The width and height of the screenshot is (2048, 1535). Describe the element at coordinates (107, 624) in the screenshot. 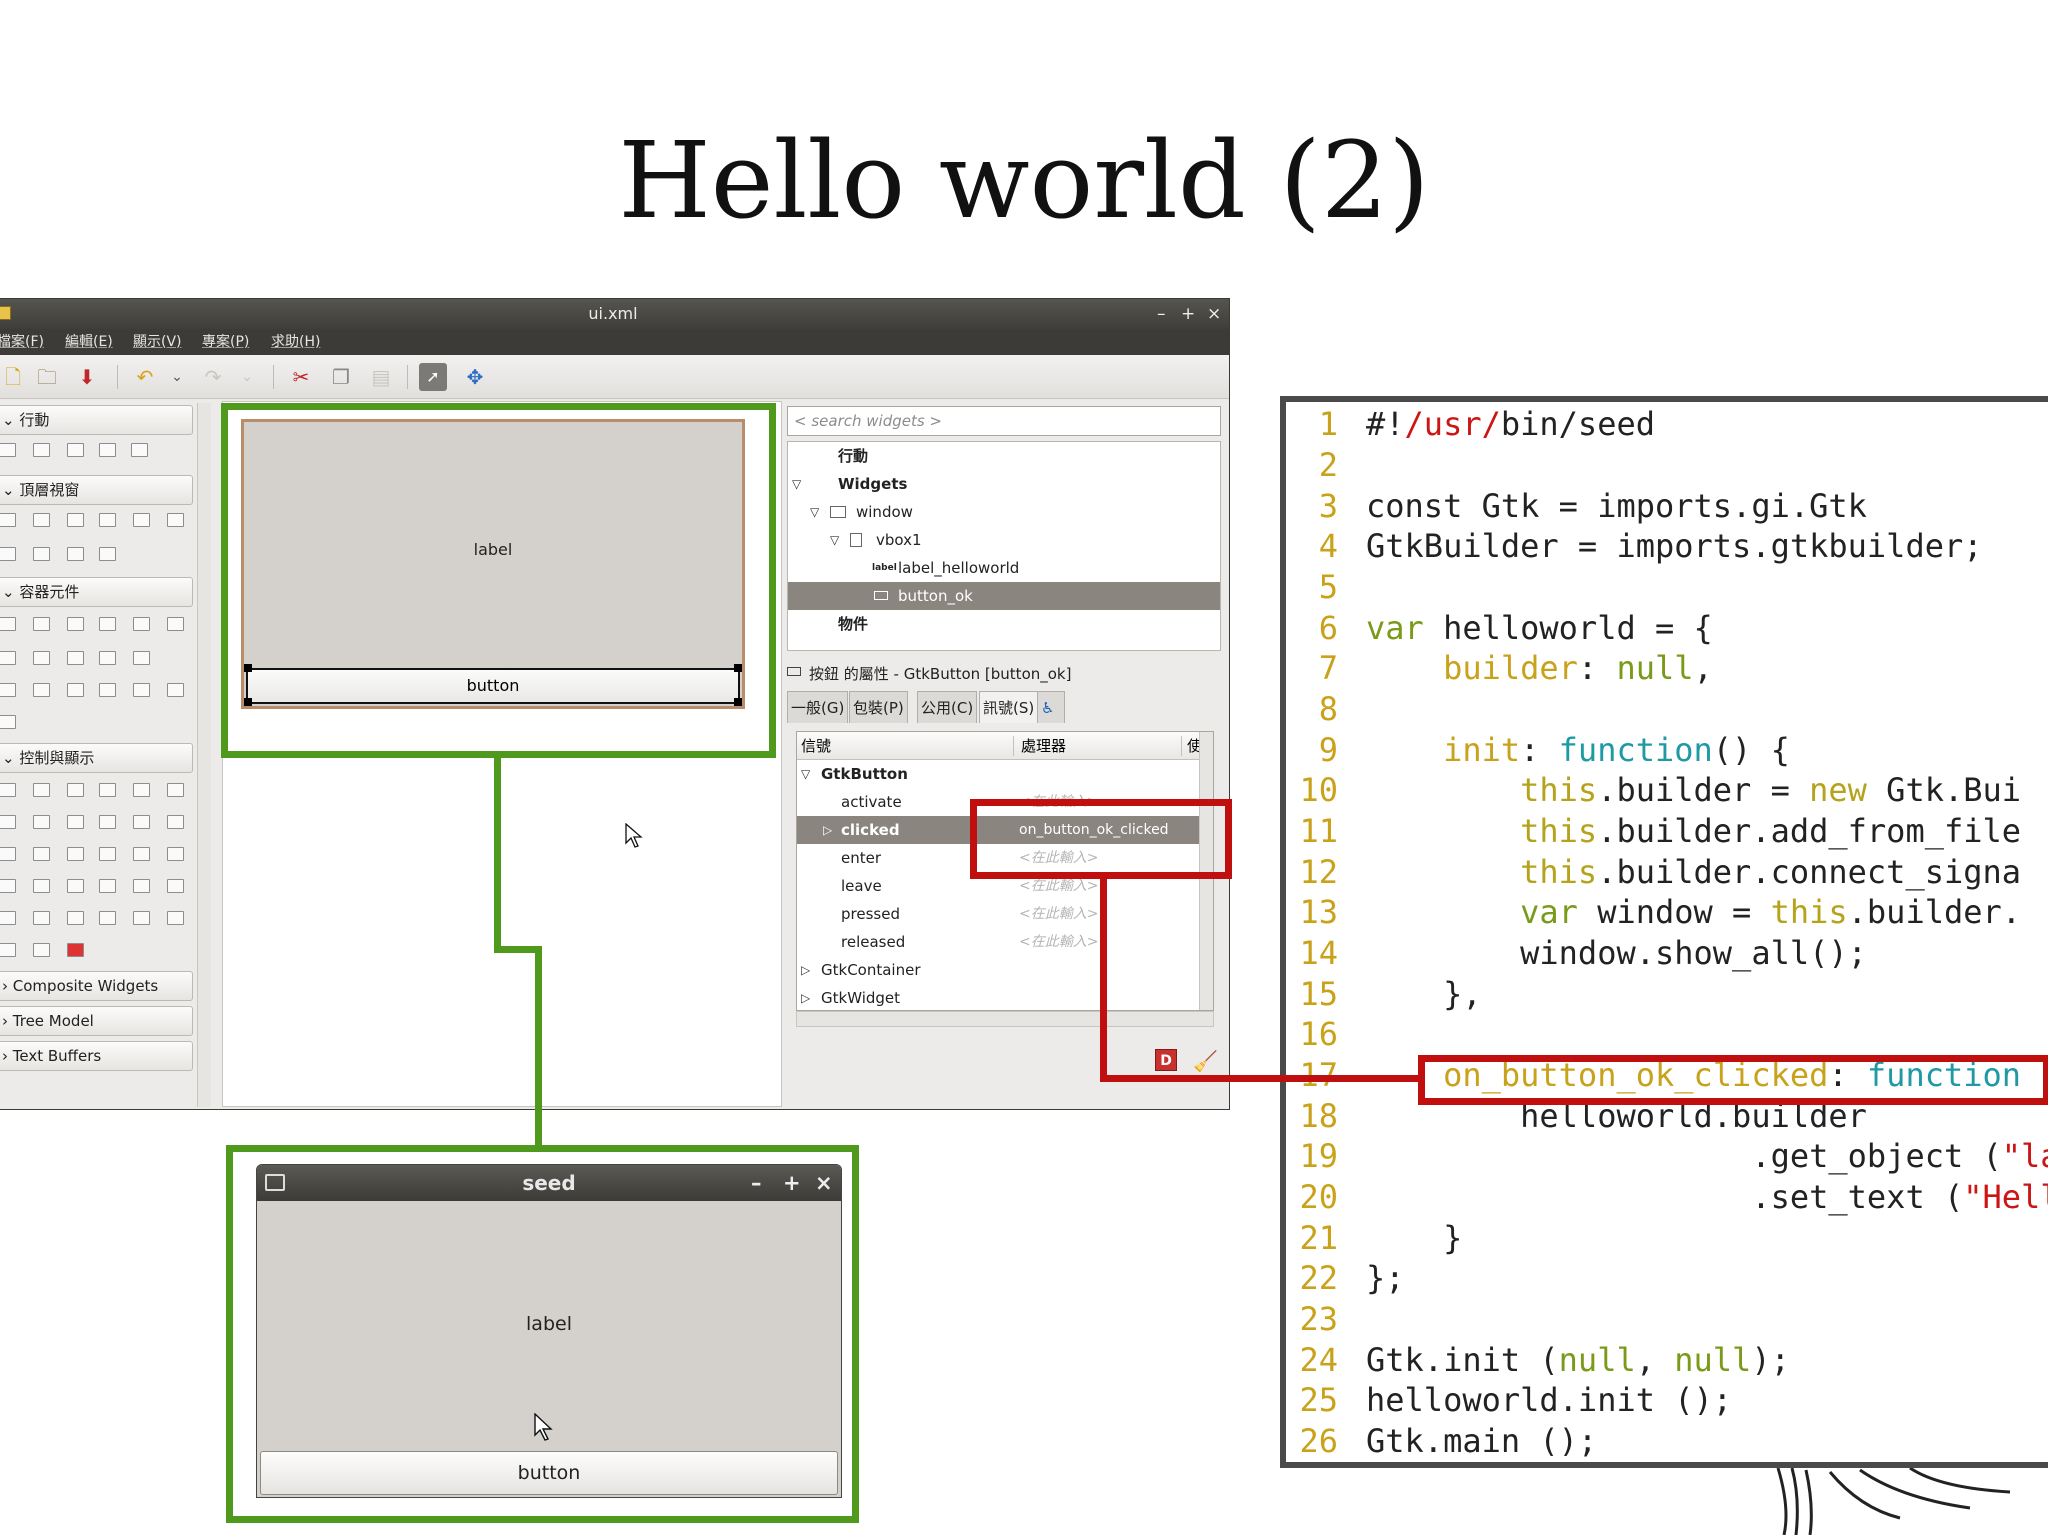

I see `notebook-icon` at that location.